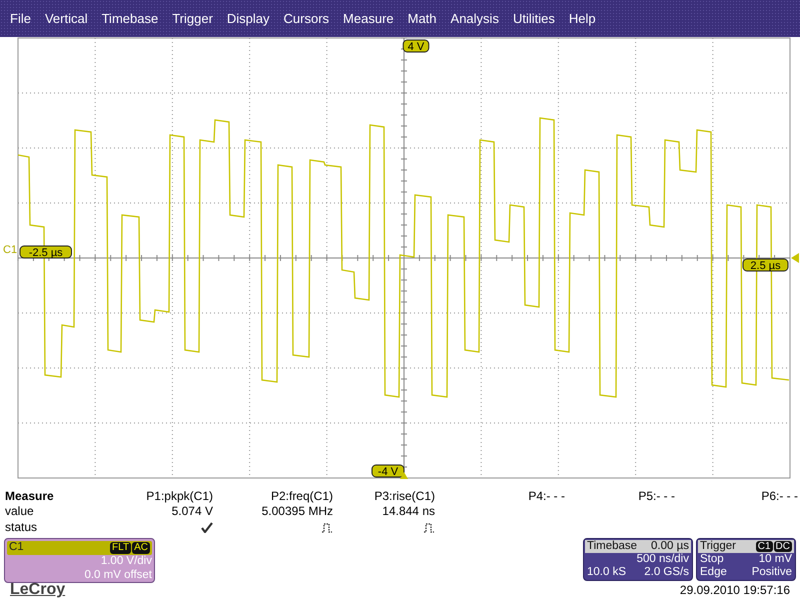 The height and width of the screenshot is (600, 800). I want to click on coupling-tag: FLT, so click(121, 548).